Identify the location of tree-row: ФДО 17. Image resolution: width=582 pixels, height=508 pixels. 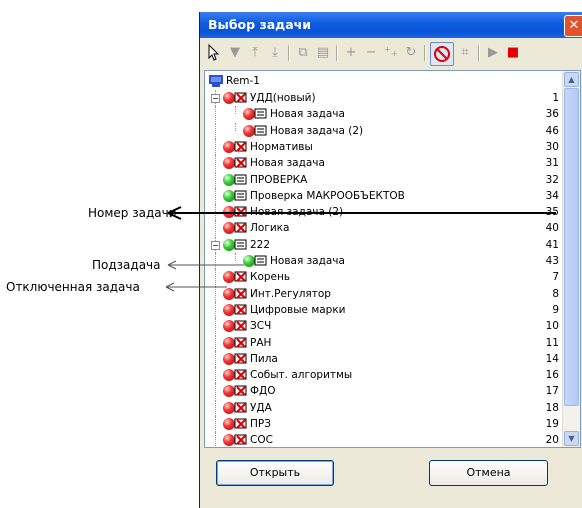
(384, 391).